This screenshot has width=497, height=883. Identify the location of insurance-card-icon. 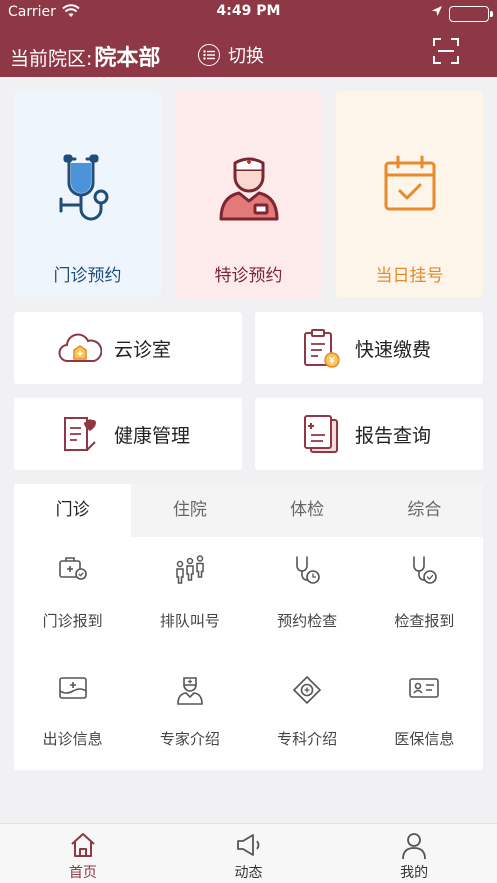
(424, 692).